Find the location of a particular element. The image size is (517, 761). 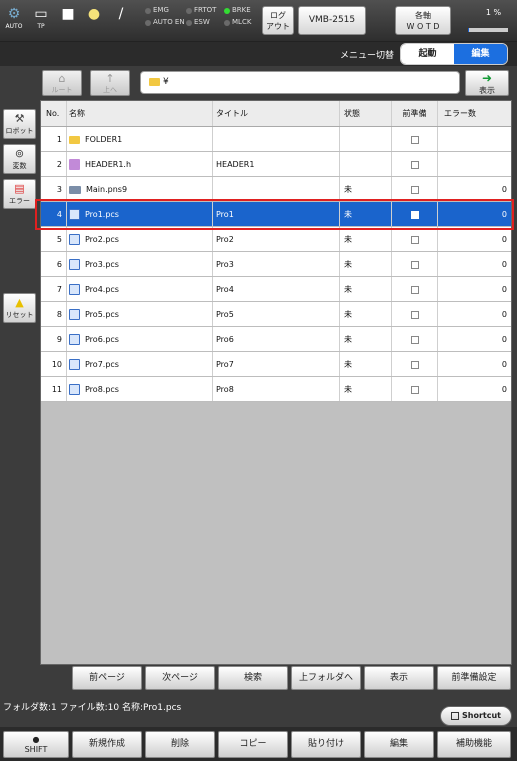

row-name: Pro2.pcs is located at coordinates (140, 239).